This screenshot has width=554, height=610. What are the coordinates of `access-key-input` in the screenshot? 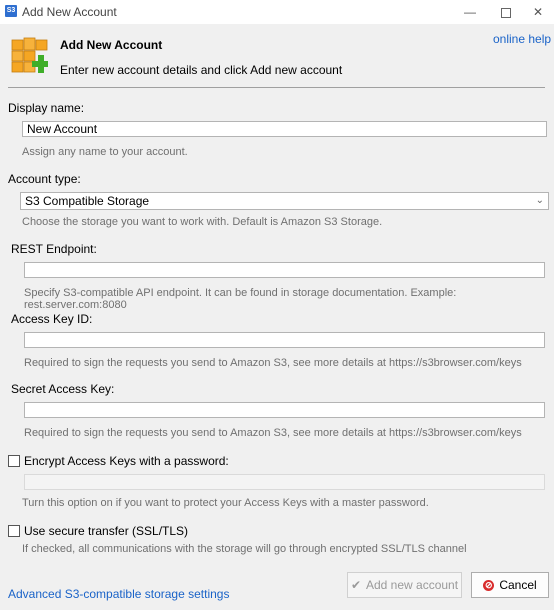 It's located at (284, 340).